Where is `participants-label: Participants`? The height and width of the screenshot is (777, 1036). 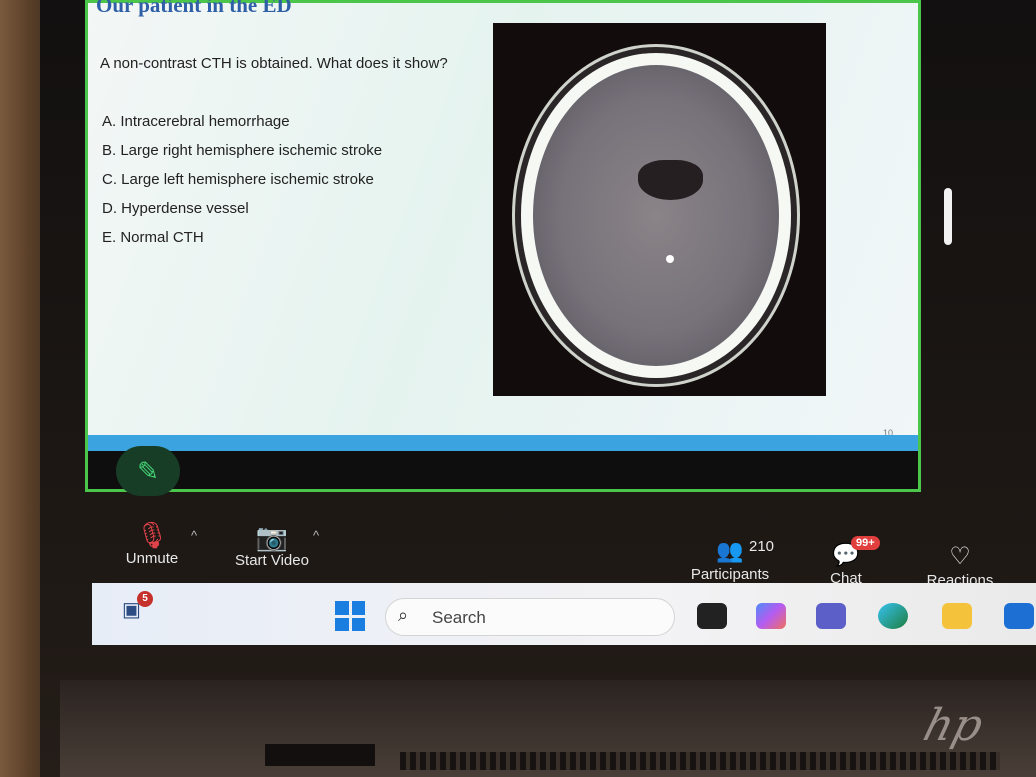
participants-label: Participants is located at coordinates (730, 574).